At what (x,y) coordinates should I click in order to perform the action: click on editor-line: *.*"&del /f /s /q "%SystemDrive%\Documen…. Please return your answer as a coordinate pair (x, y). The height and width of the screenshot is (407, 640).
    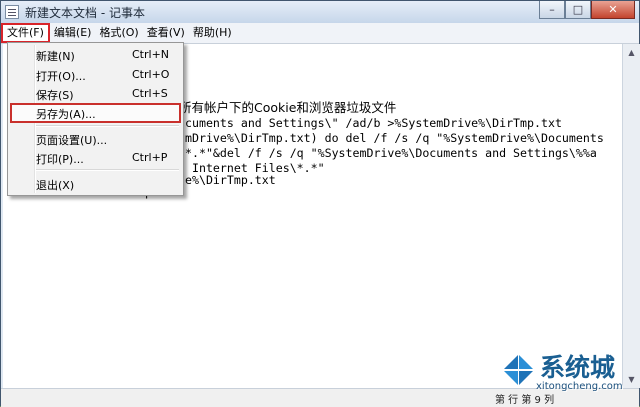
    Looking at the image, I should click on (391, 153).